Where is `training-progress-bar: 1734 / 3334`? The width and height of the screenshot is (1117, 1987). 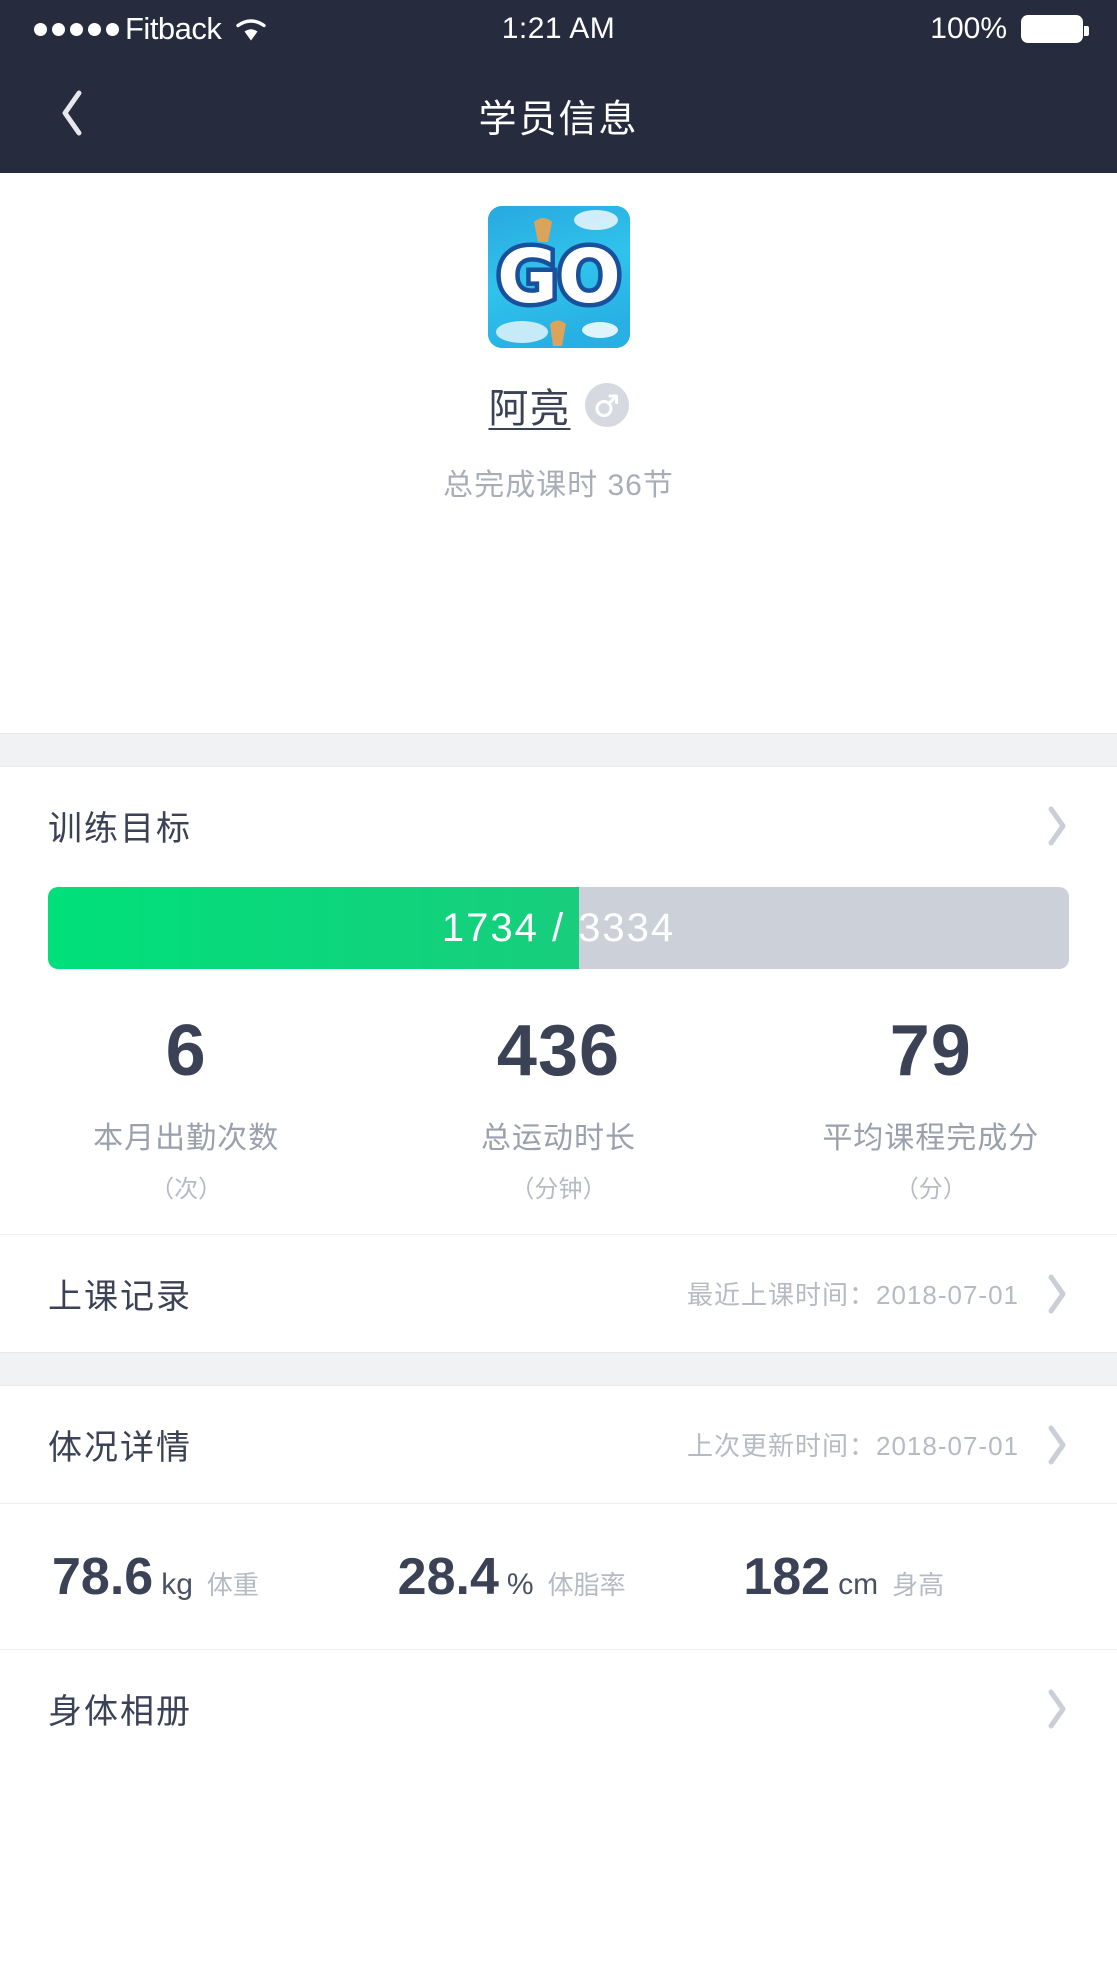
training-progress-bar: 1734 / 3334 is located at coordinates (558, 928).